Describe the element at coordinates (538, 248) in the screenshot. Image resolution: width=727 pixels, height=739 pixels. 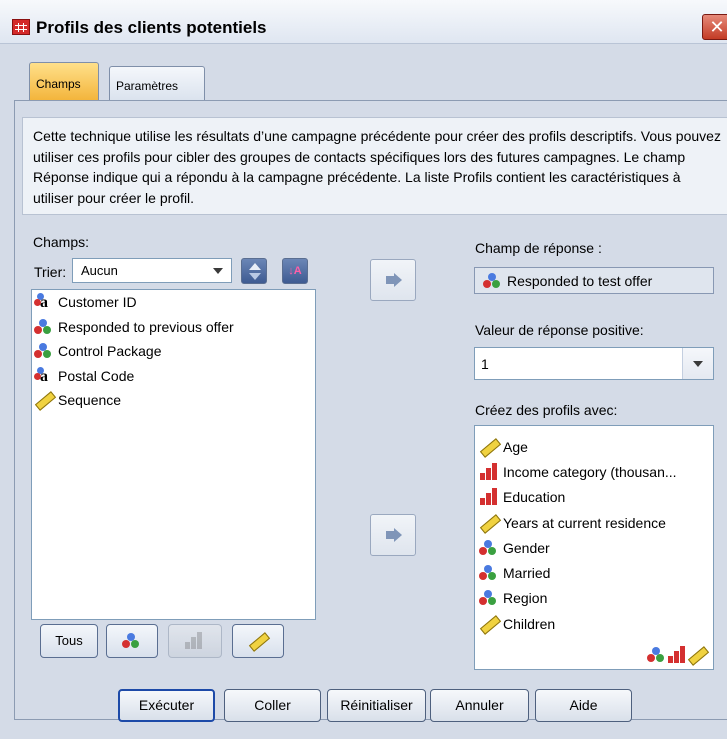
I see `response-field-label: Champ de réponse :` at that location.